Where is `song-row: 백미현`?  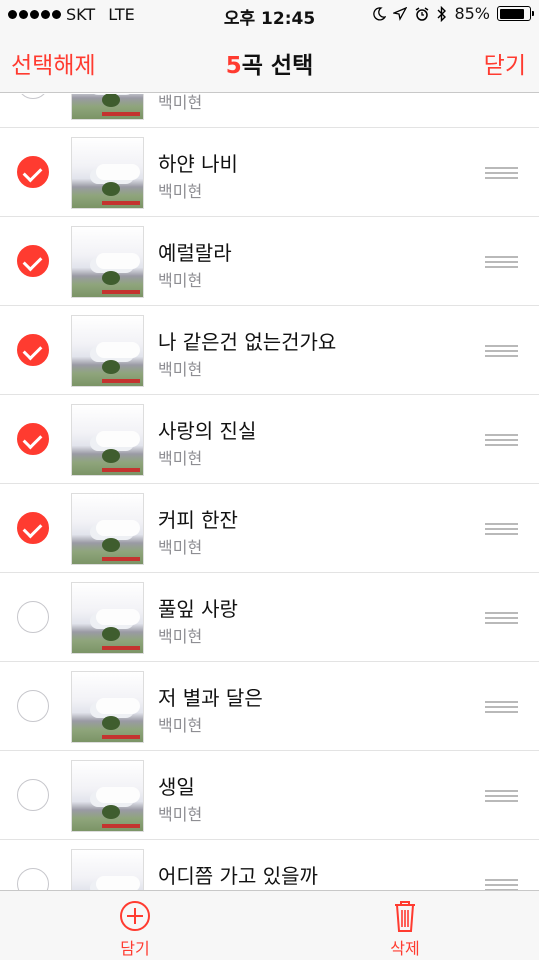
song-row: 백미현 is located at coordinates (269, 111).